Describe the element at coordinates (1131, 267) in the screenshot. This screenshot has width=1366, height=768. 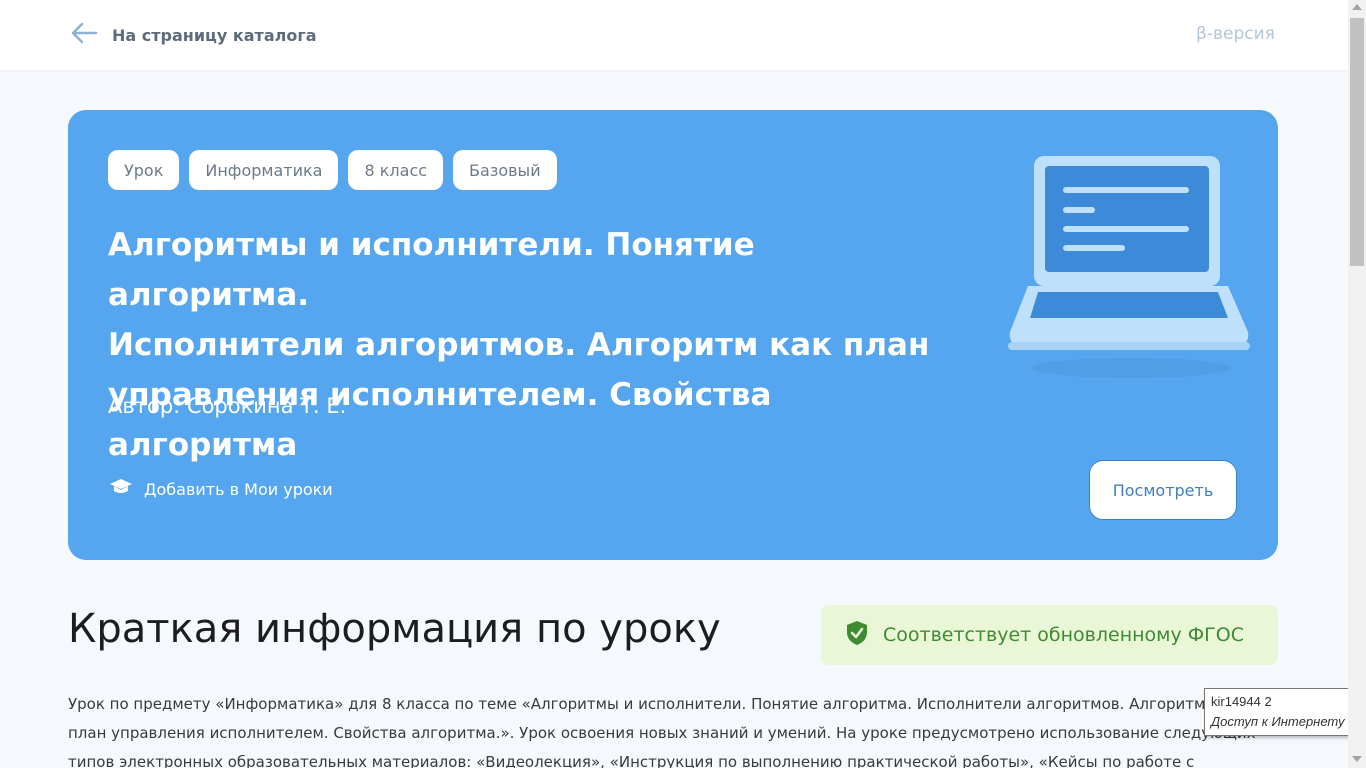
I see `laptop-icon` at that location.